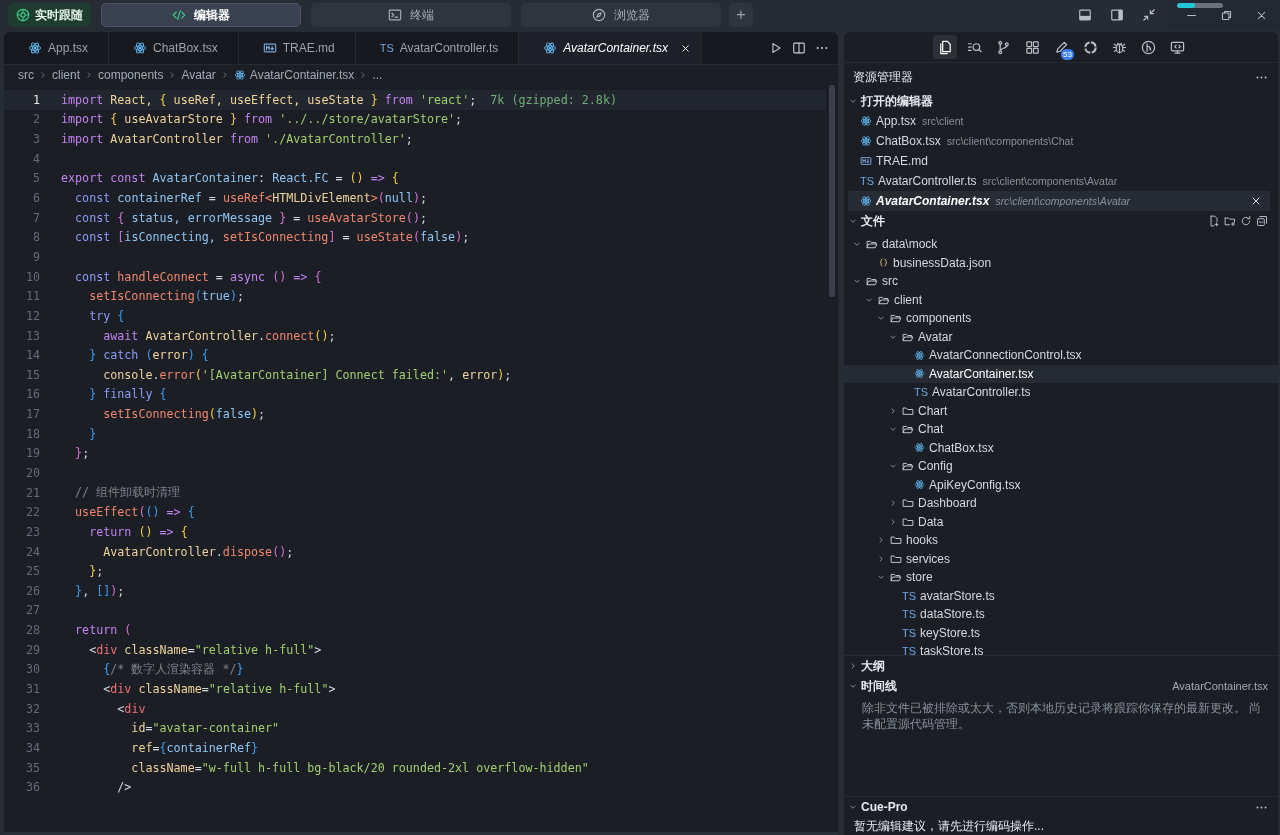 The height and width of the screenshot is (835, 1280). What do you see at coordinates (611, 48) in the screenshot?
I see `editor-tab: AvatarContainer.tsx` at bounding box center [611, 48].